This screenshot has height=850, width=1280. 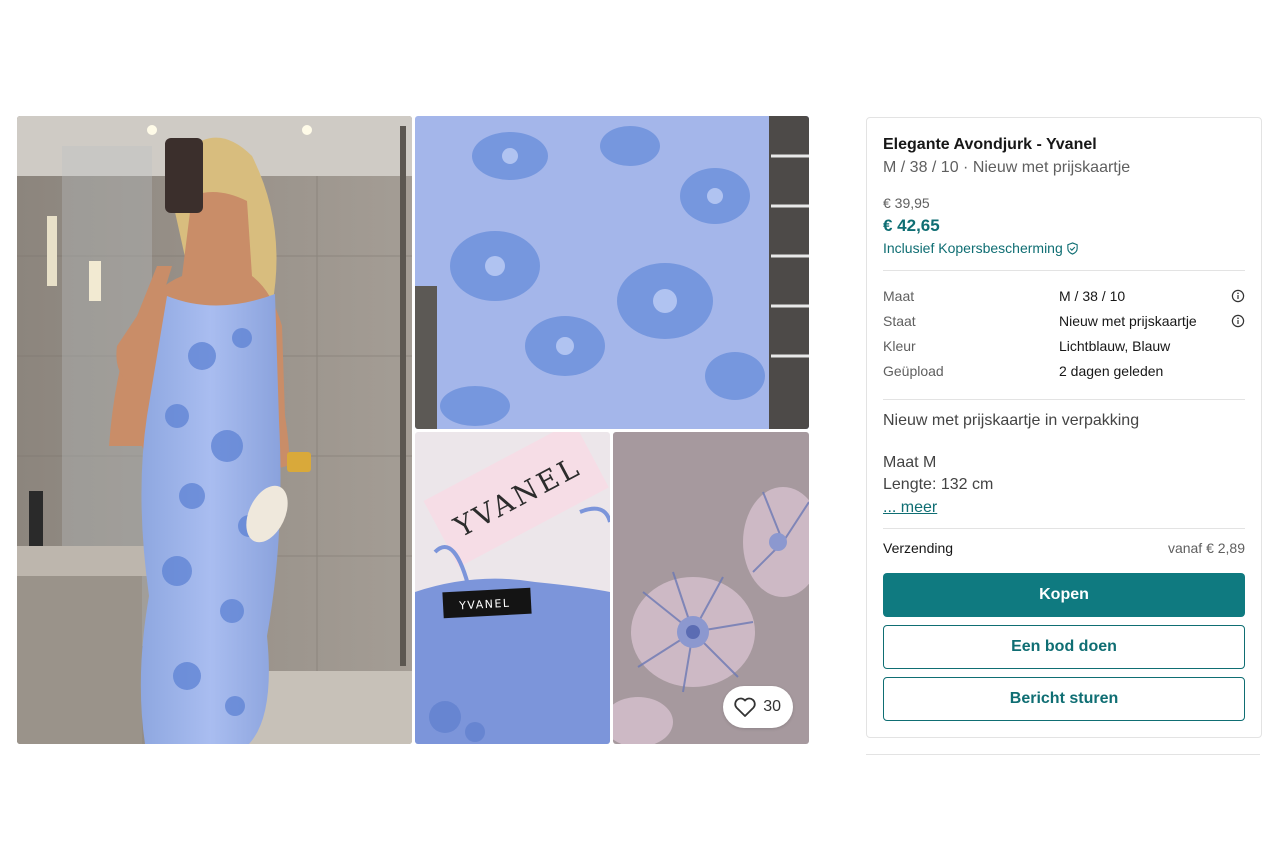 What do you see at coordinates (1064, 248) in the screenshot?
I see `buyer-protection-link: Inclusief Kopersbescherming` at bounding box center [1064, 248].